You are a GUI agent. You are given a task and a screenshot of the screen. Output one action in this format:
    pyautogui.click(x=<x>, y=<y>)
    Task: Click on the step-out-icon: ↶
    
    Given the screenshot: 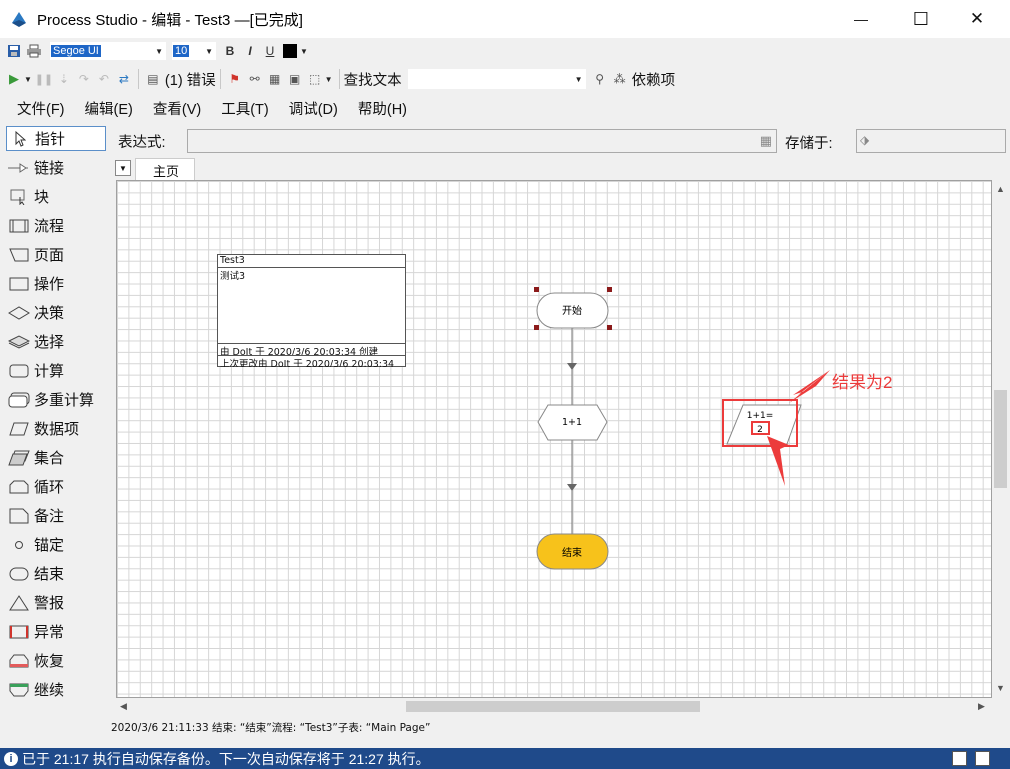 What is the action you would take?
    pyautogui.click(x=104, y=79)
    